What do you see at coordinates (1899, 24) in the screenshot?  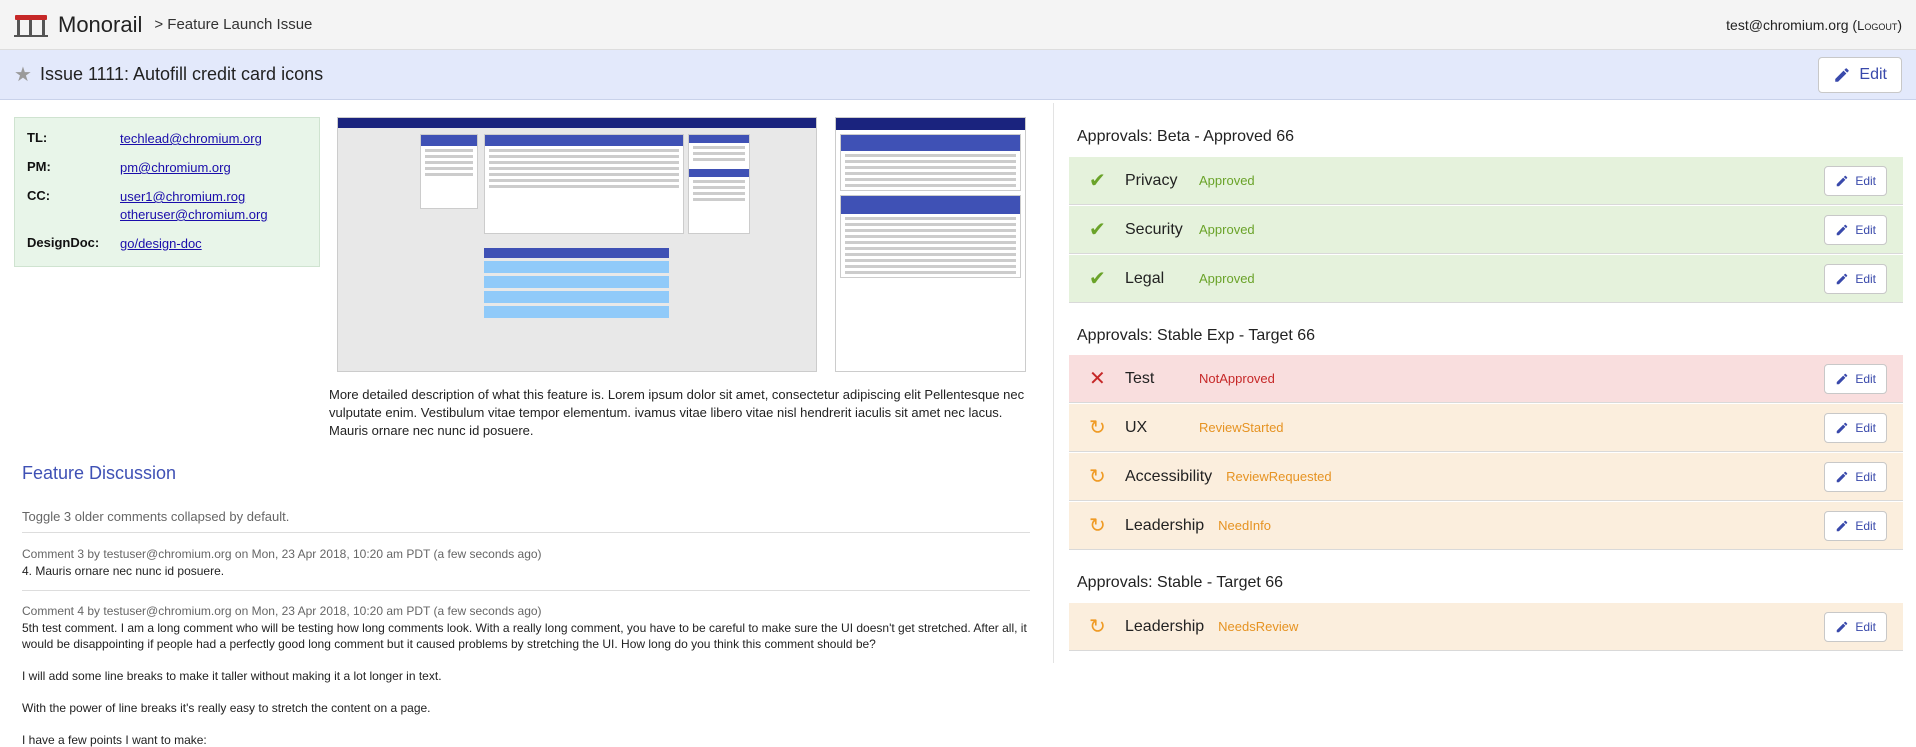 I see `logout-close: )` at bounding box center [1899, 24].